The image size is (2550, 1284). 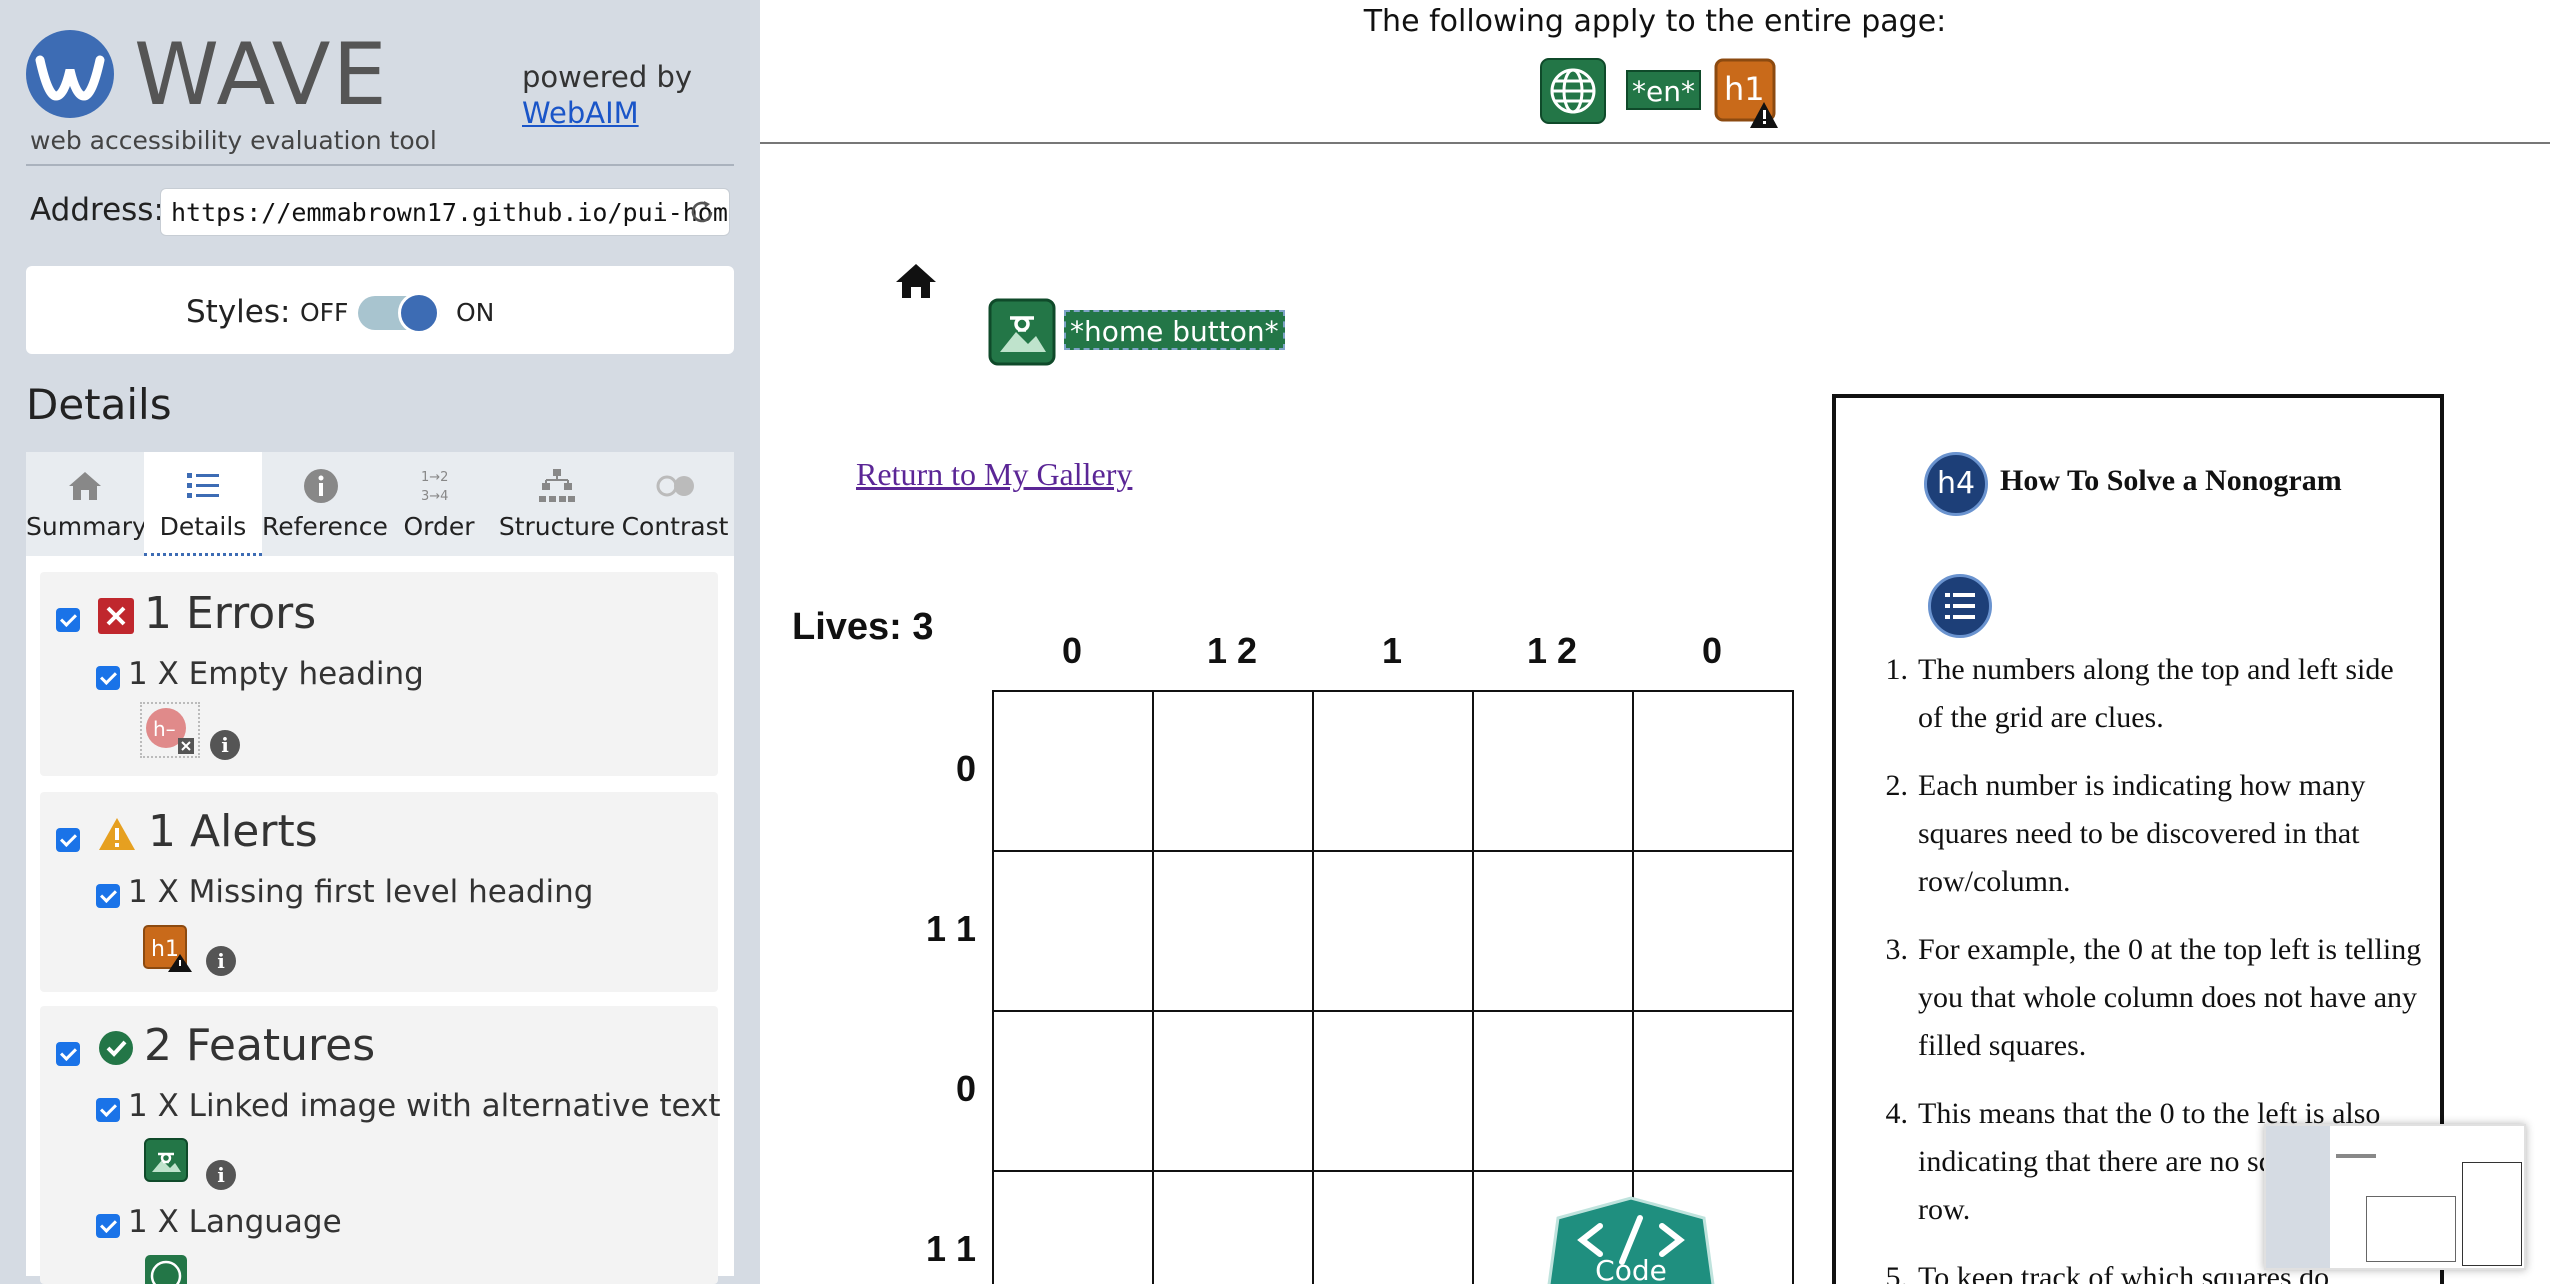 I want to click on language-globe-icon, so click(x=1573, y=91).